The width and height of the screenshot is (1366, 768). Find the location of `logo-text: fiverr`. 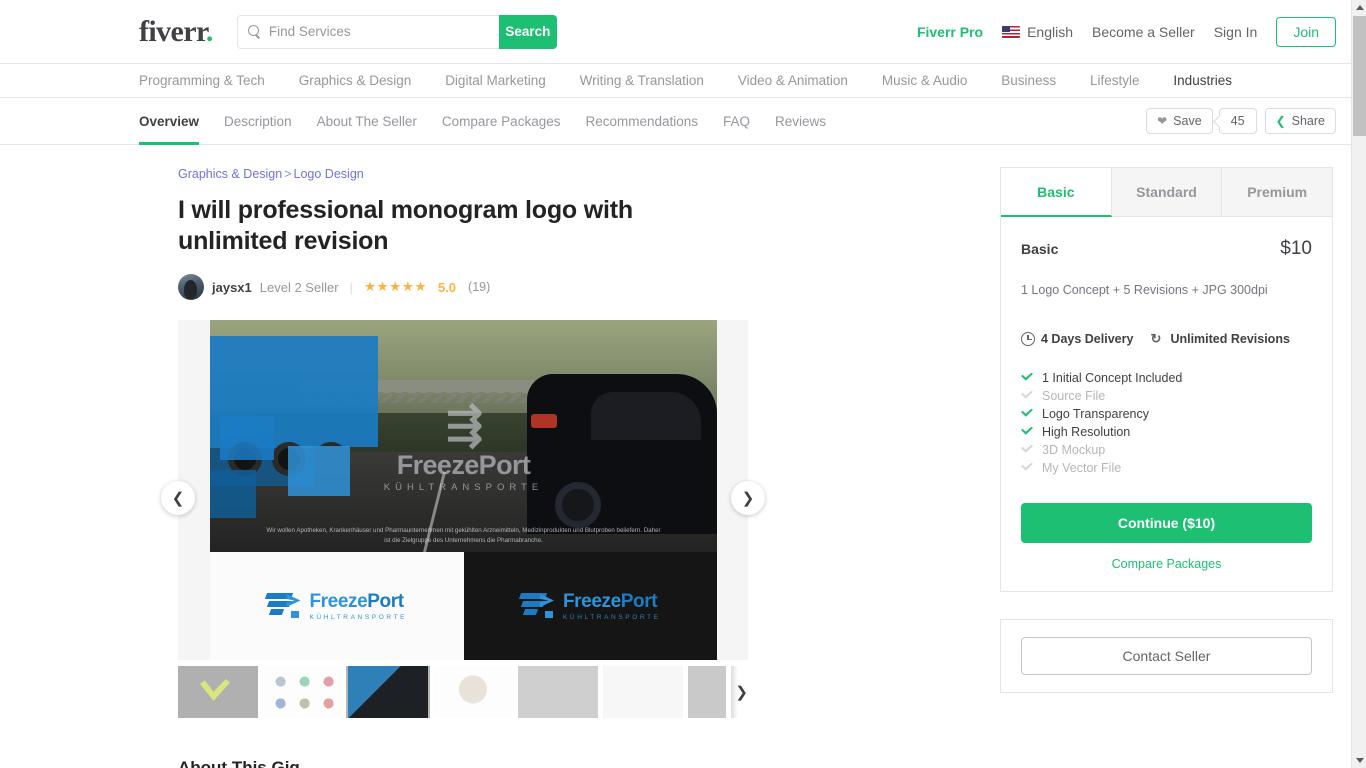

logo-text: fiverr is located at coordinates (173, 31).